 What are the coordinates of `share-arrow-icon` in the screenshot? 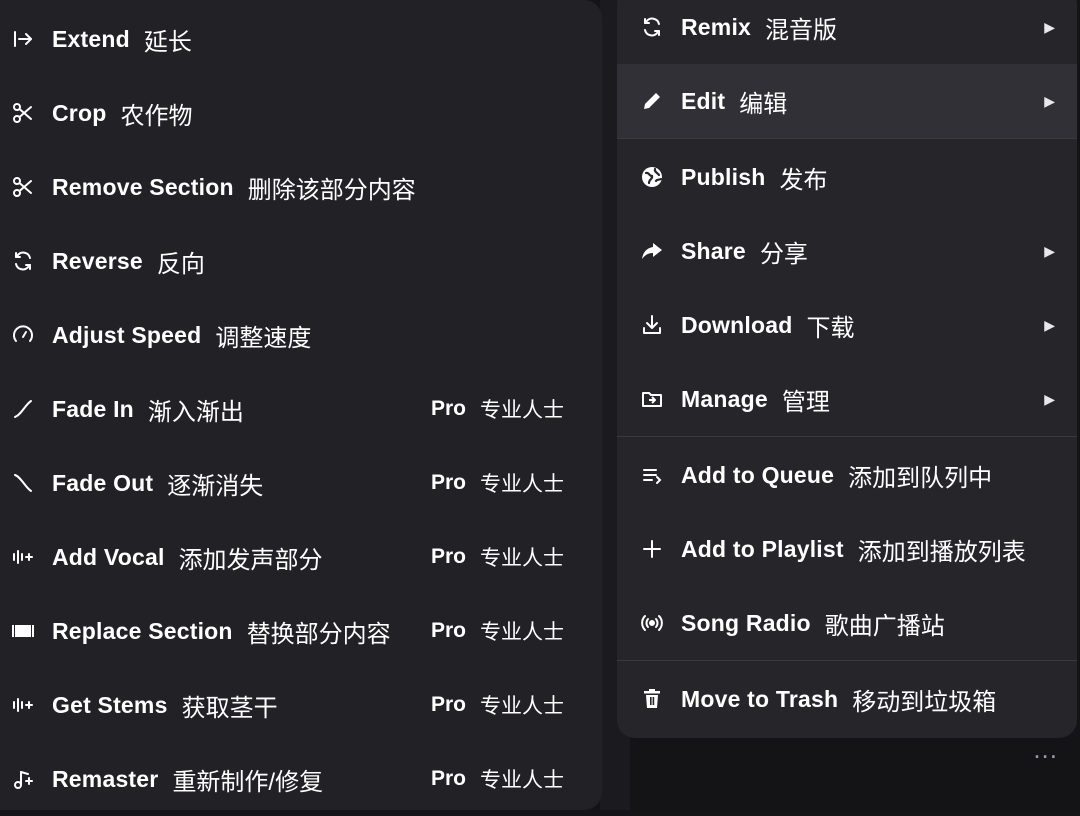 It's located at (652, 251).